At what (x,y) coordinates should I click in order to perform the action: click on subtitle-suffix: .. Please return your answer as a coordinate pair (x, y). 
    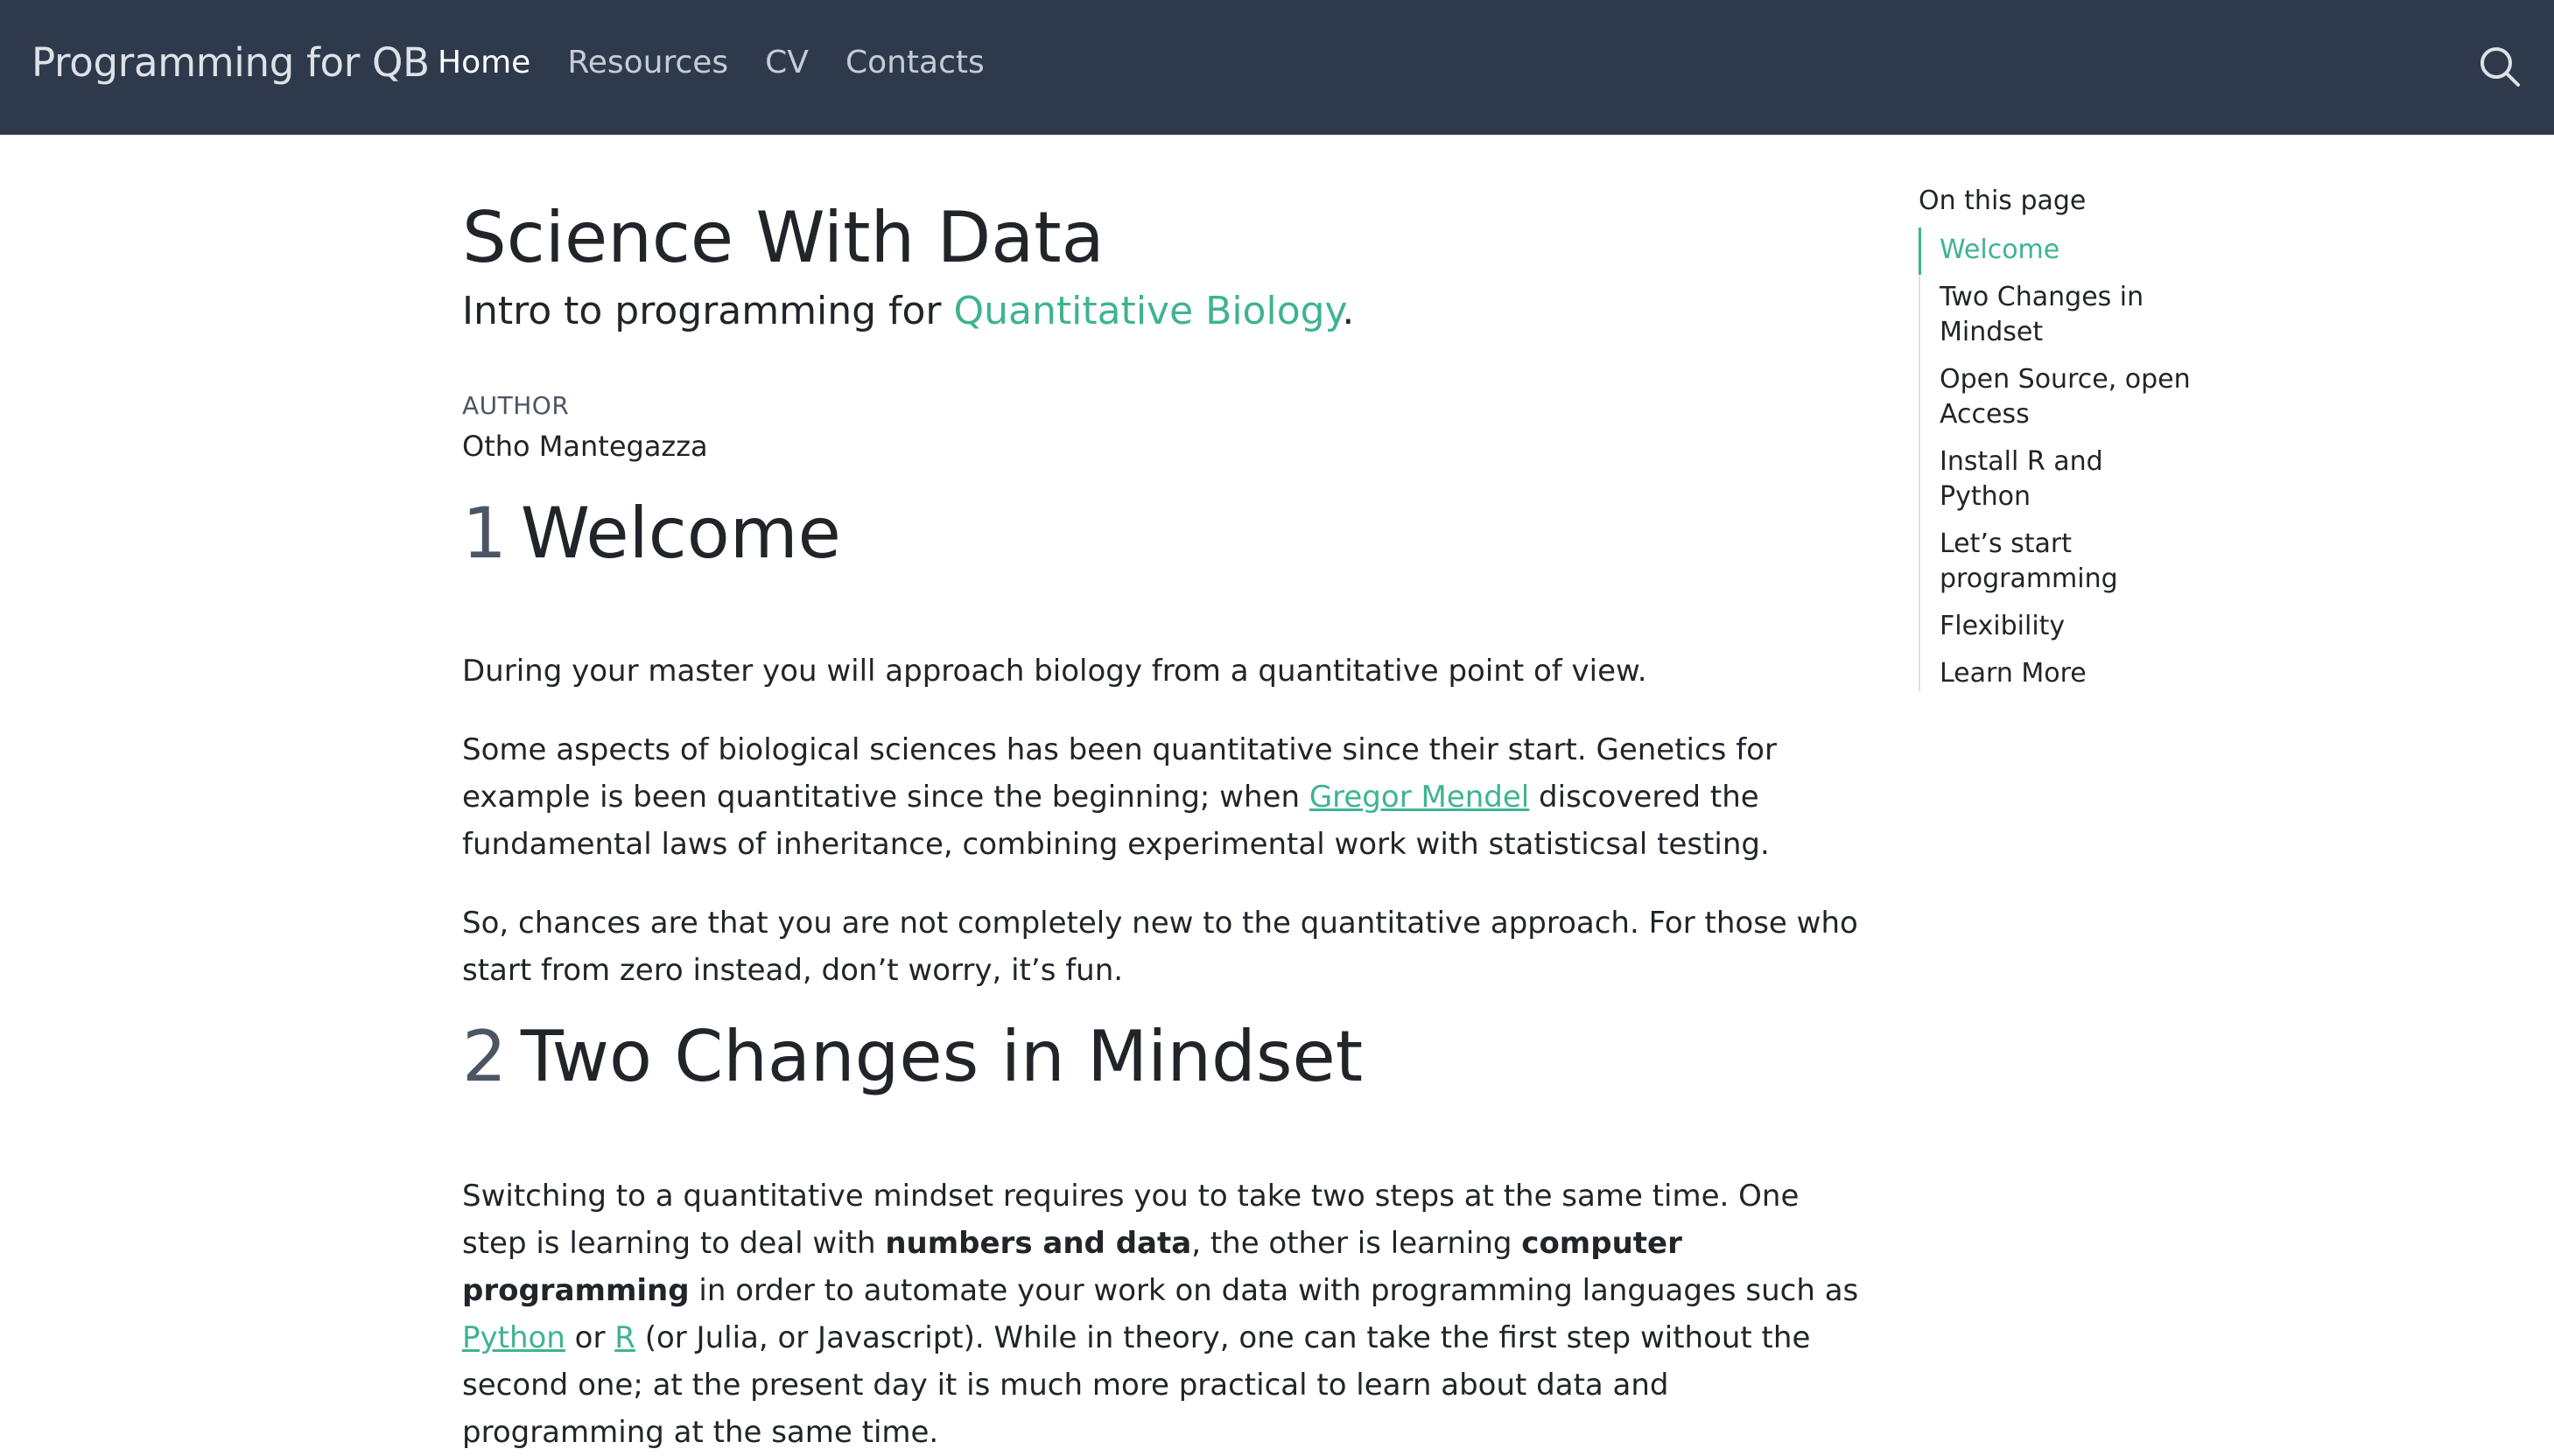
    Looking at the image, I should click on (1348, 311).